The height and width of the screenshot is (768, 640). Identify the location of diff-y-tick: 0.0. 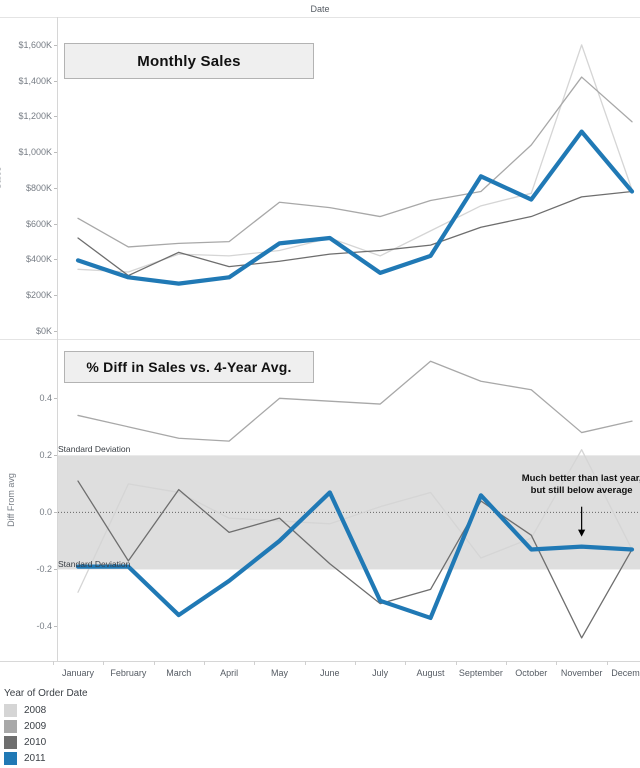
(48, 512).